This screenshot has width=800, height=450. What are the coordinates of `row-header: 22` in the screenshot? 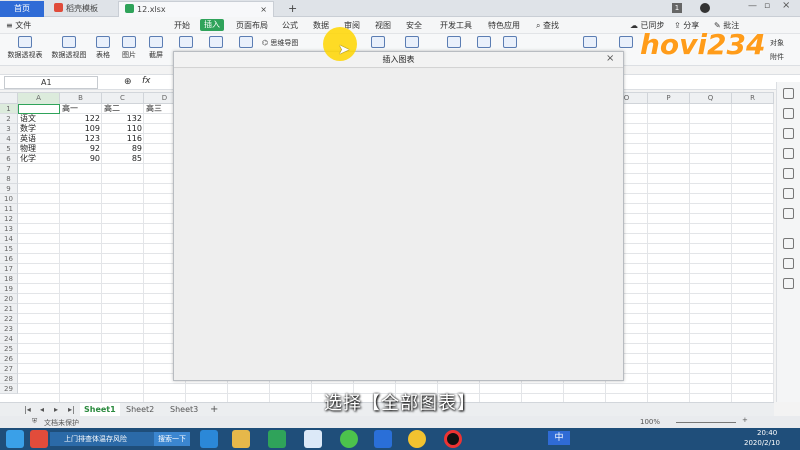 It's located at (9, 319).